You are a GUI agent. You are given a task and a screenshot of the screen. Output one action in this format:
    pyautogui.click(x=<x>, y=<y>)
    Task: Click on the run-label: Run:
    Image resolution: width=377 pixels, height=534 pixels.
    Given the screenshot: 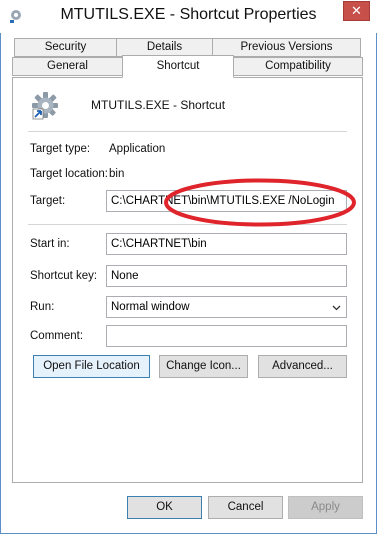 What is the action you would take?
    pyautogui.click(x=42, y=307)
    